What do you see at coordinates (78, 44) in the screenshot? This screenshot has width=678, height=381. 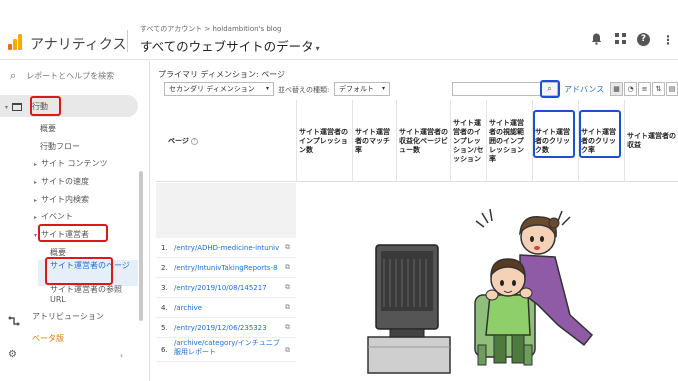 I see `app-name: アナリティクス` at bounding box center [78, 44].